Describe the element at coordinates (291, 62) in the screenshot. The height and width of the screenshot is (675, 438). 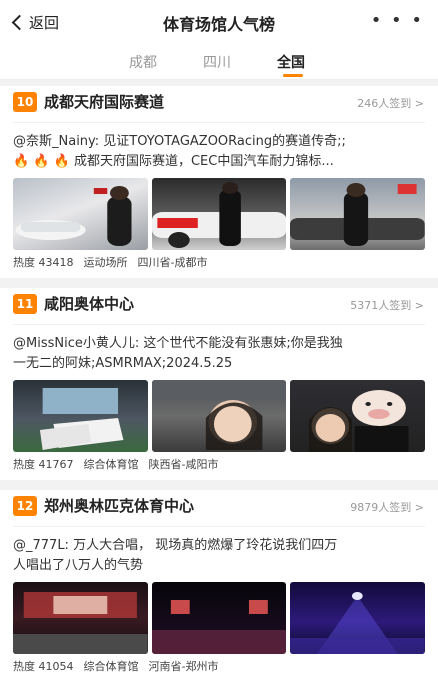
I see `tab-national: 全国` at that location.